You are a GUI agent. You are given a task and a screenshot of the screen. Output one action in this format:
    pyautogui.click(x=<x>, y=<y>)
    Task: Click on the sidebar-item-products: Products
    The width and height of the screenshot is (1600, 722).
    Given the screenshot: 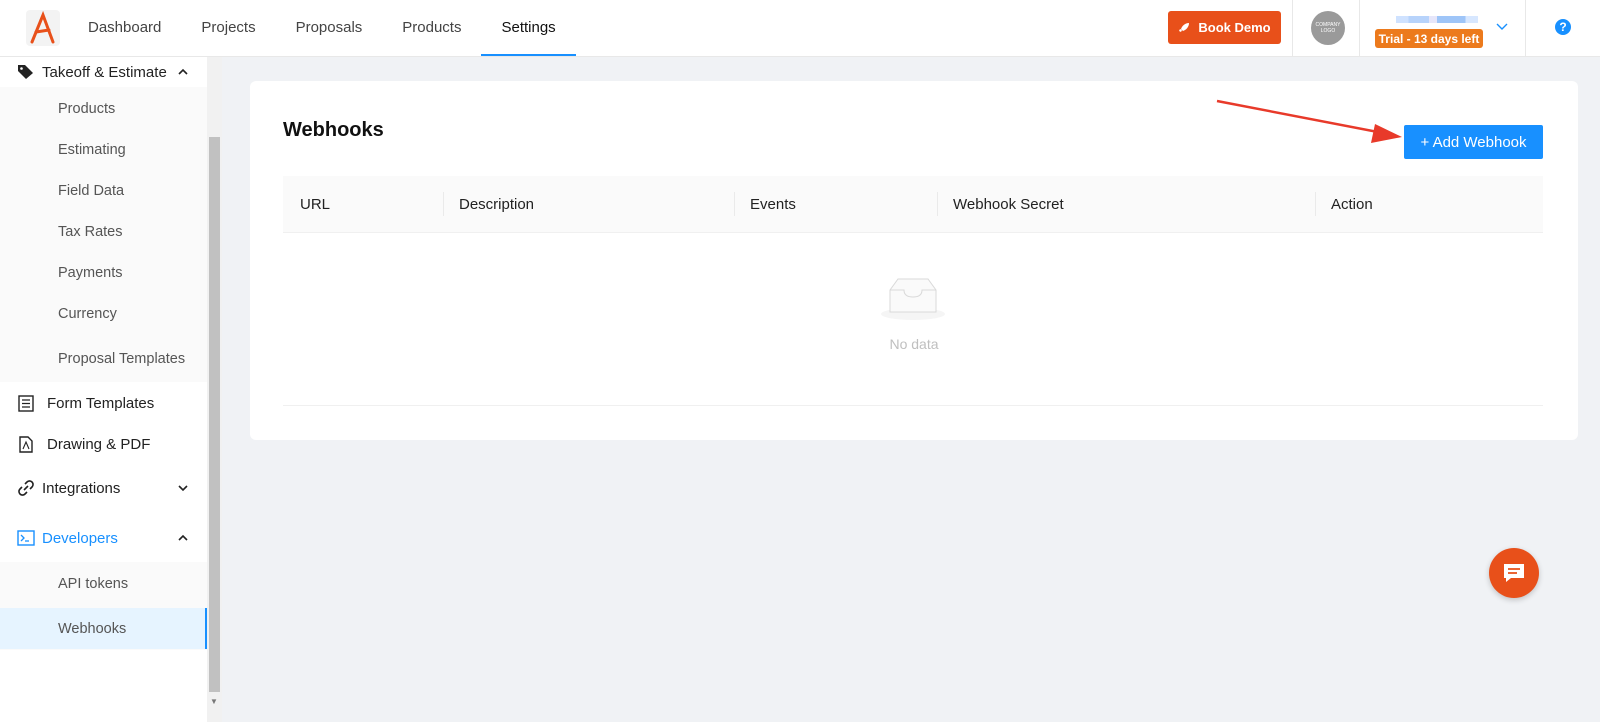 What is the action you would take?
    pyautogui.click(x=103, y=108)
    